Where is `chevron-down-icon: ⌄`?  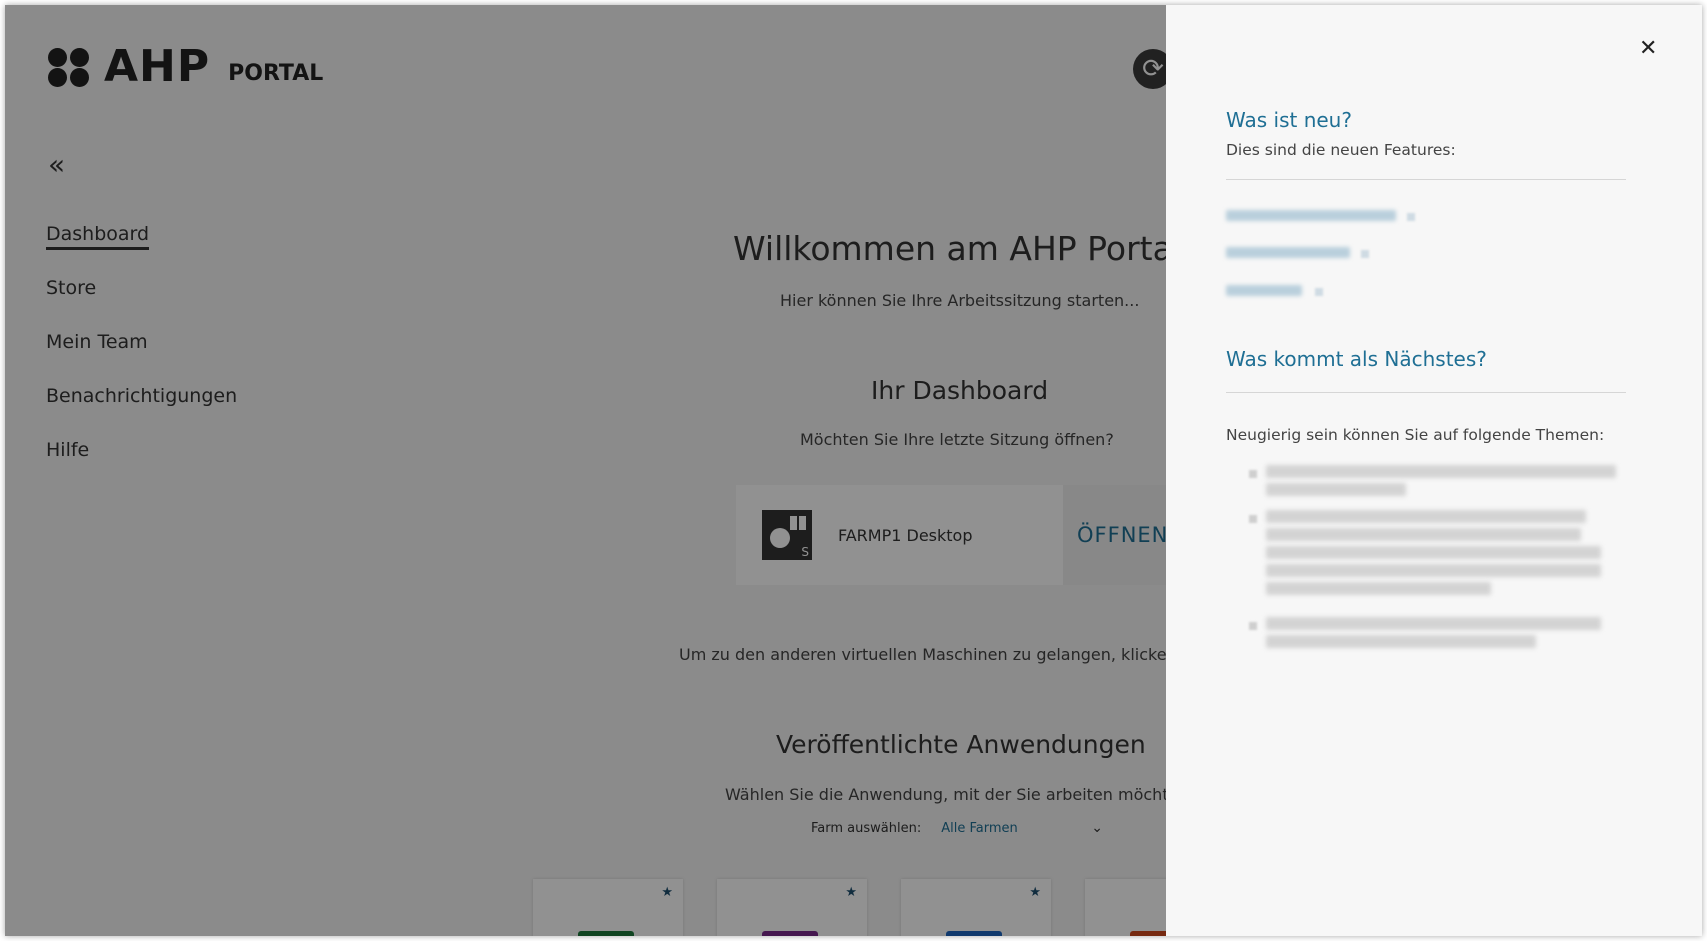
chevron-down-icon: ⌄ is located at coordinates (1097, 828).